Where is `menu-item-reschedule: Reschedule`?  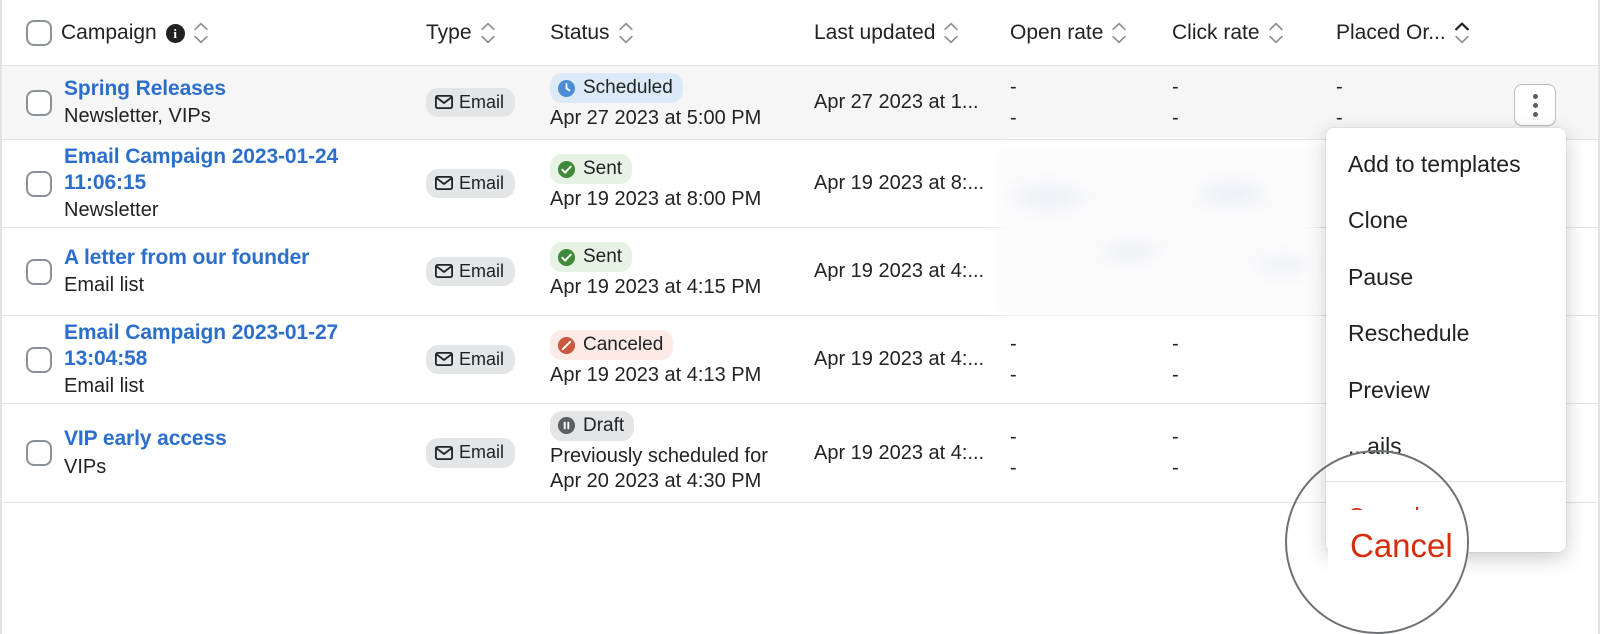
menu-item-reschedule: Reschedule is located at coordinates (1446, 333).